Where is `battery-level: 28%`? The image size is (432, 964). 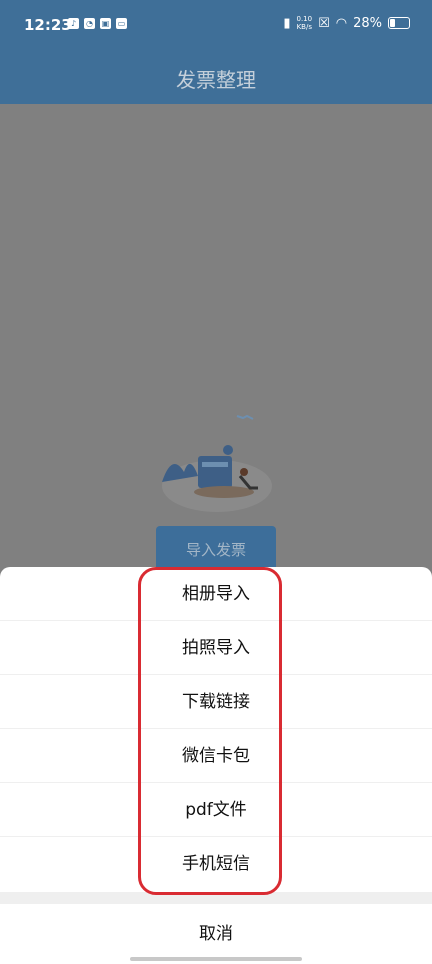 battery-level: 28% is located at coordinates (367, 23).